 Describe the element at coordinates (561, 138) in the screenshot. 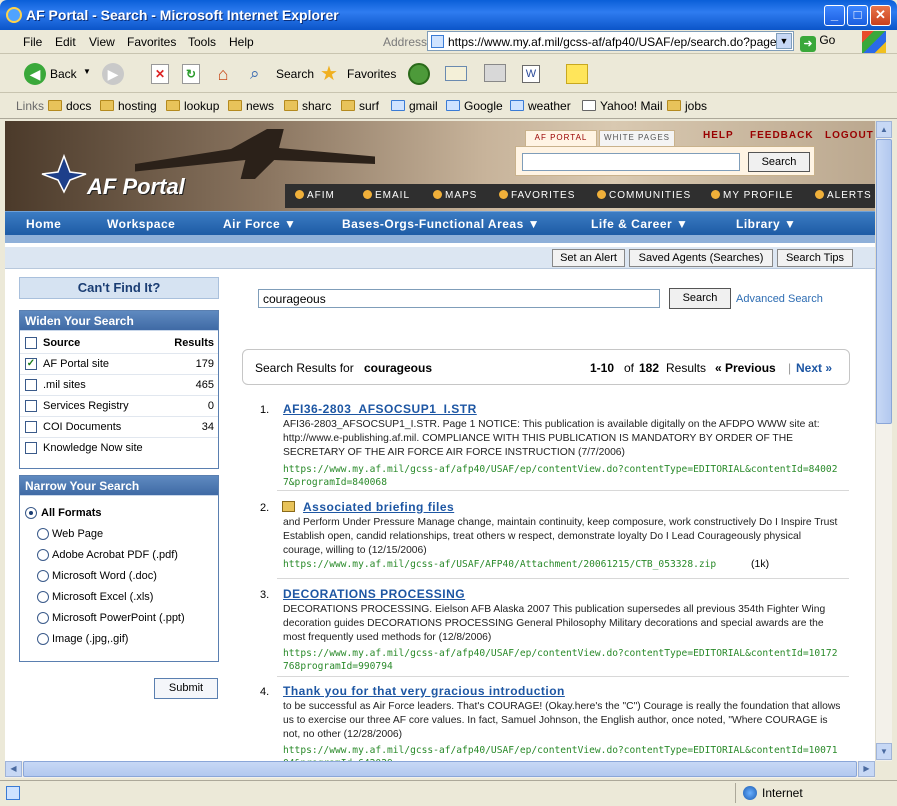

I see `tab-af-portal: AF PORTAL` at that location.